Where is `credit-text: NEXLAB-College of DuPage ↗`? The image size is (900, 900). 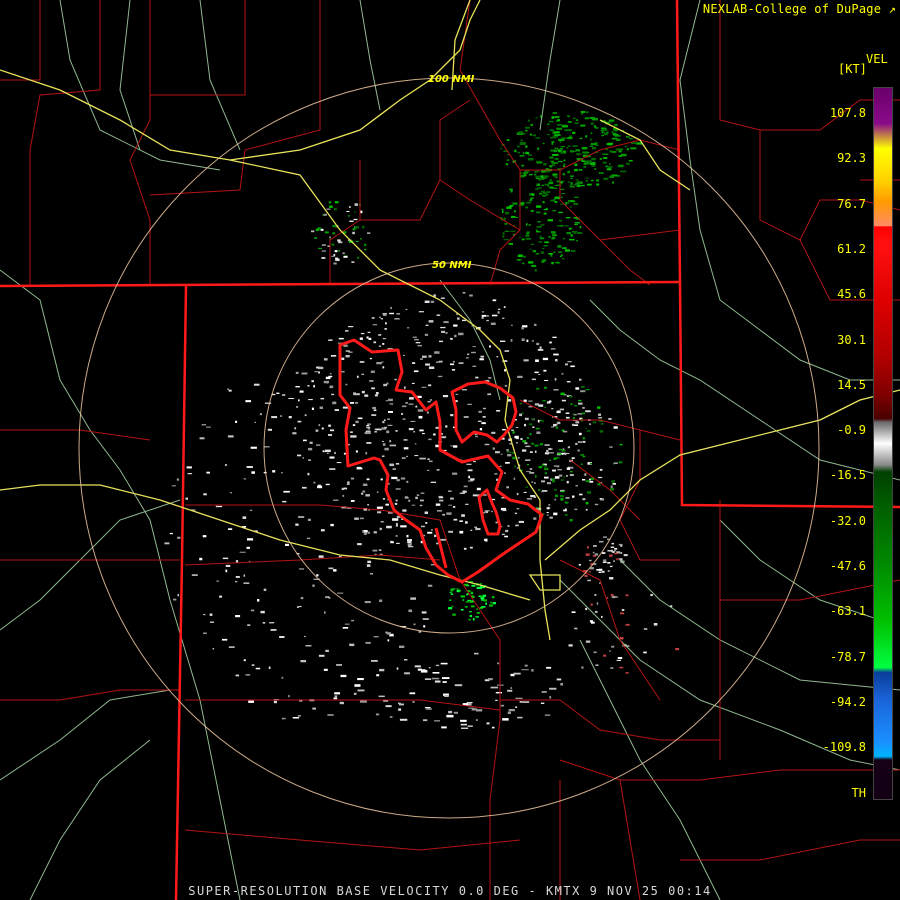 credit-text: NEXLAB-College of DuPage ↗ is located at coordinates (799, 9).